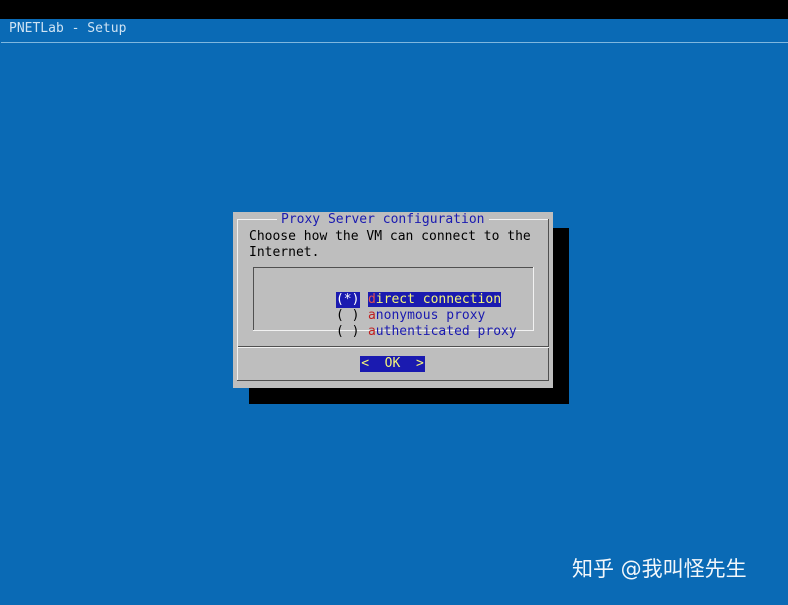 The width and height of the screenshot is (788, 605). I want to click on dialog-frame-bottom, so click(393, 380).